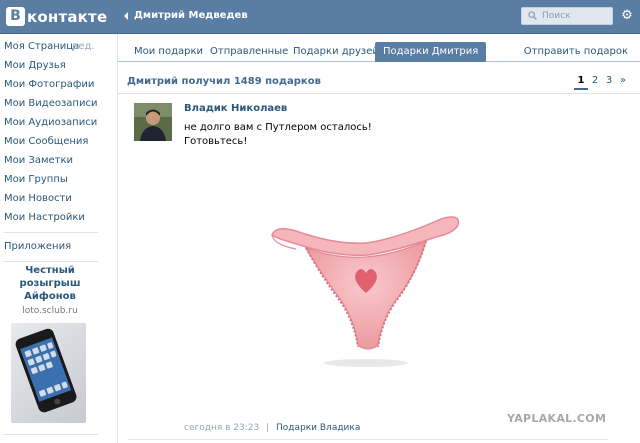 This screenshot has height=443, width=640. Describe the element at coordinates (67, 16) in the screenshot. I see `logo-text: контакте` at that location.